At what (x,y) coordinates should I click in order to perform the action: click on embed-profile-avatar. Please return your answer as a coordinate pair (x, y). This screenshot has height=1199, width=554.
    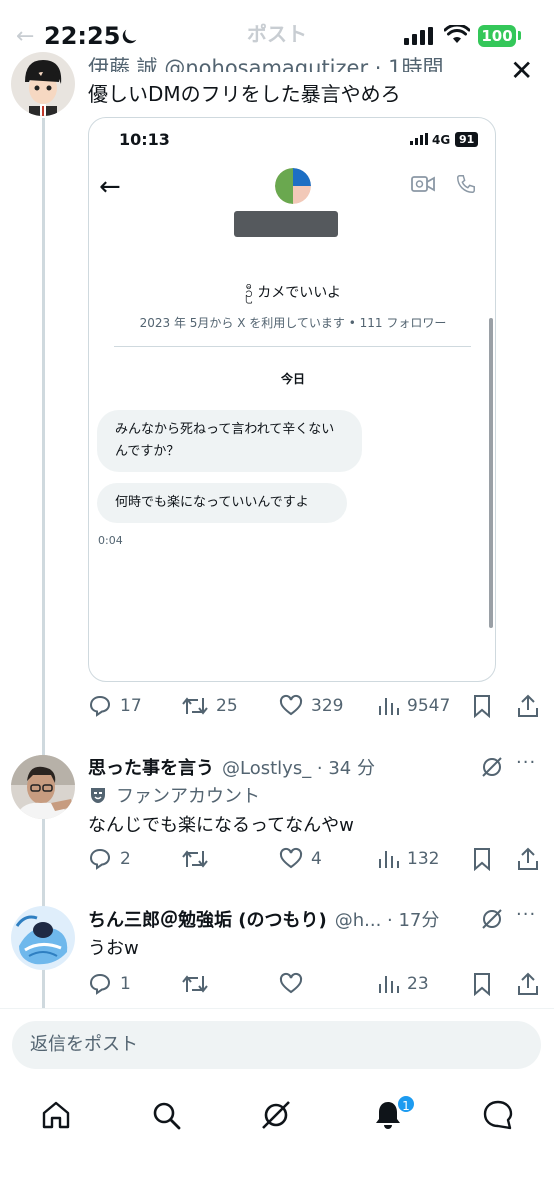
    Looking at the image, I should click on (293, 186).